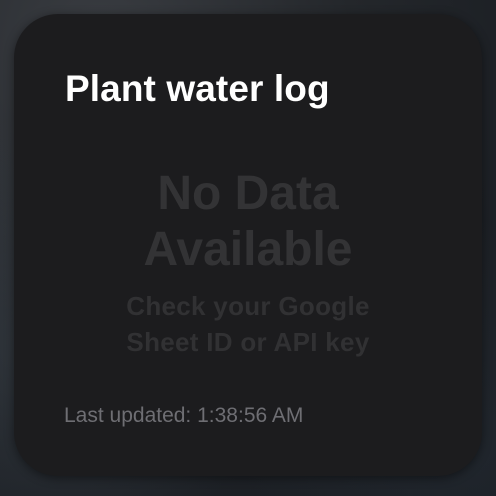  What do you see at coordinates (248, 324) in the screenshot?
I see `no-data-hint: Check your Google Sheet ID or API key` at bounding box center [248, 324].